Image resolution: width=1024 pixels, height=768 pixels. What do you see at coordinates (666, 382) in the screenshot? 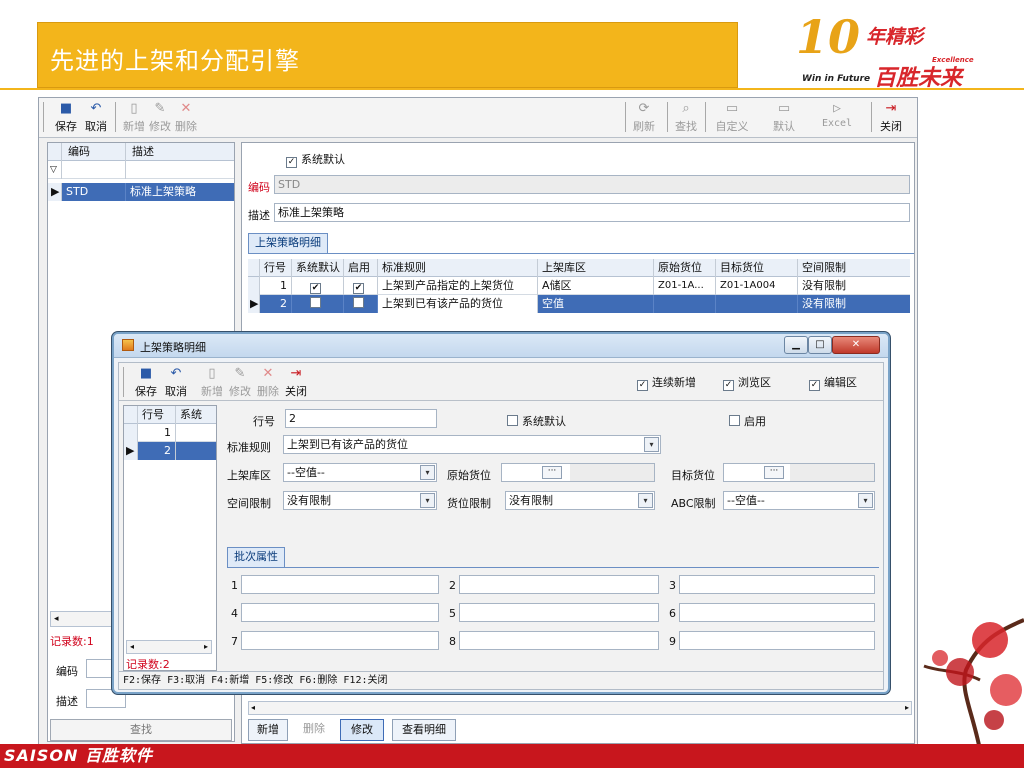
I see `continuous-add-checkbox: ✓ 连续新增` at bounding box center [666, 382].